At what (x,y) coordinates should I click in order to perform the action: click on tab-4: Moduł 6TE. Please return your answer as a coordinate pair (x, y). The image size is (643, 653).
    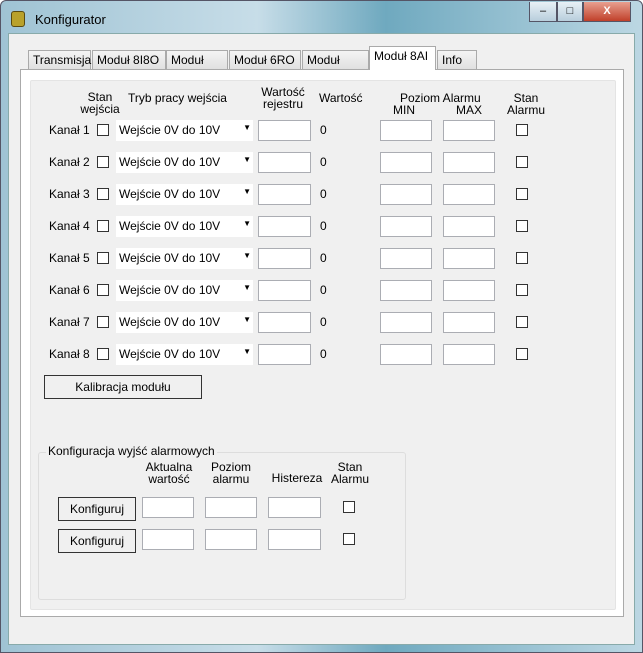
    Looking at the image, I should click on (335, 65).